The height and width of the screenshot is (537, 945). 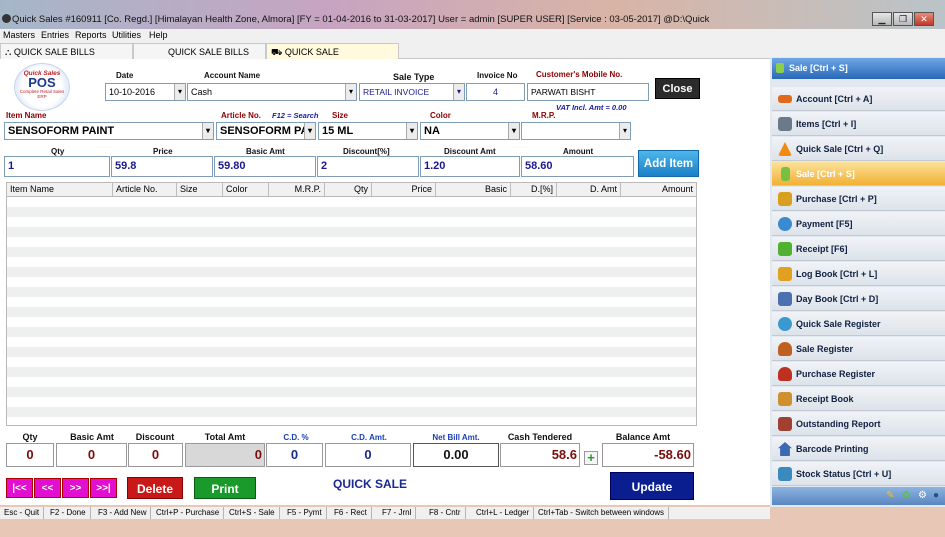 I want to click on sidebar-item-quick-sale-register: Quick Sale Register, so click(x=858, y=324).